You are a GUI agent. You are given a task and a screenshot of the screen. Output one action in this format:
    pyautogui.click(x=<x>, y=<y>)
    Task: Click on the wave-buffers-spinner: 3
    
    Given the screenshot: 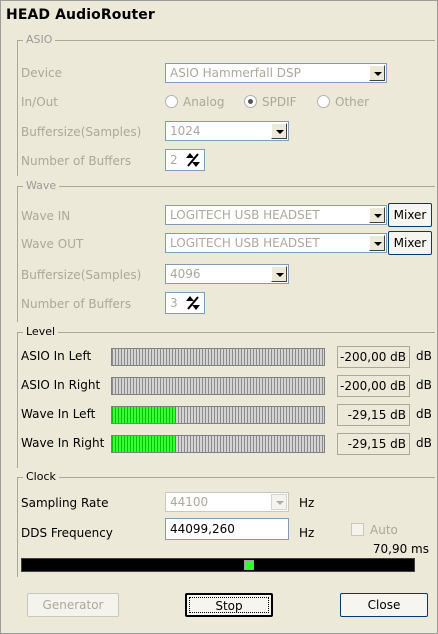 What is the action you would take?
    pyautogui.click(x=185, y=303)
    